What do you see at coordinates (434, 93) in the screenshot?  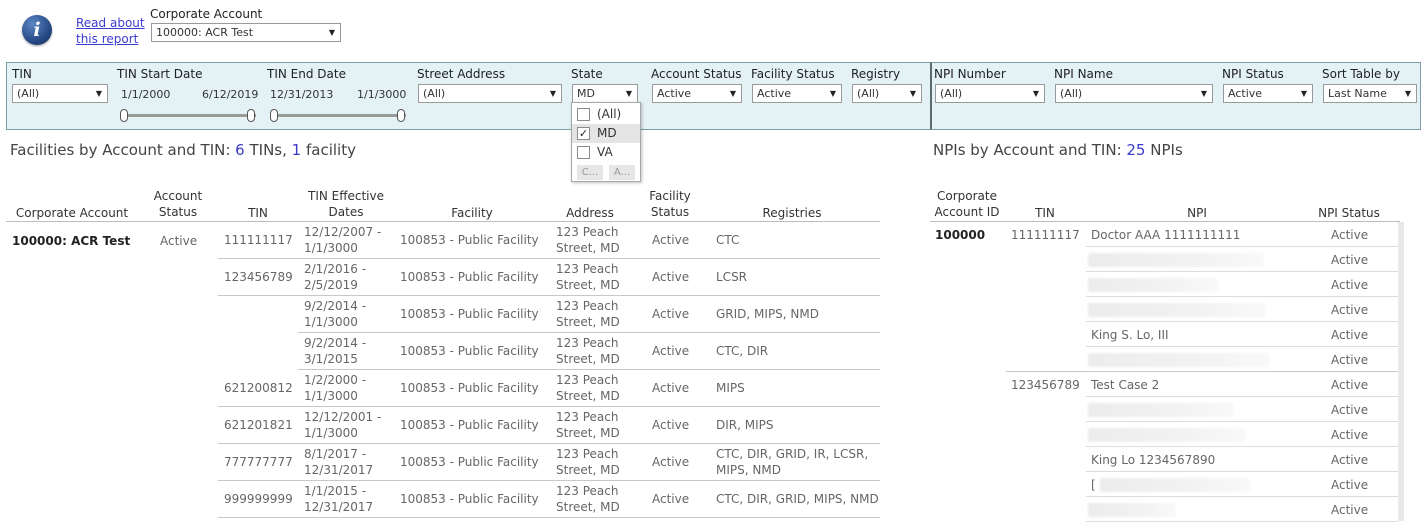 I see `street-address-value: (All)` at bounding box center [434, 93].